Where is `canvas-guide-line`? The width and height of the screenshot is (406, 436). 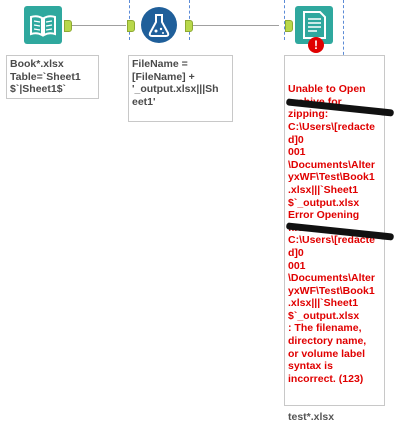 canvas-guide-line is located at coordinates (343, 30).